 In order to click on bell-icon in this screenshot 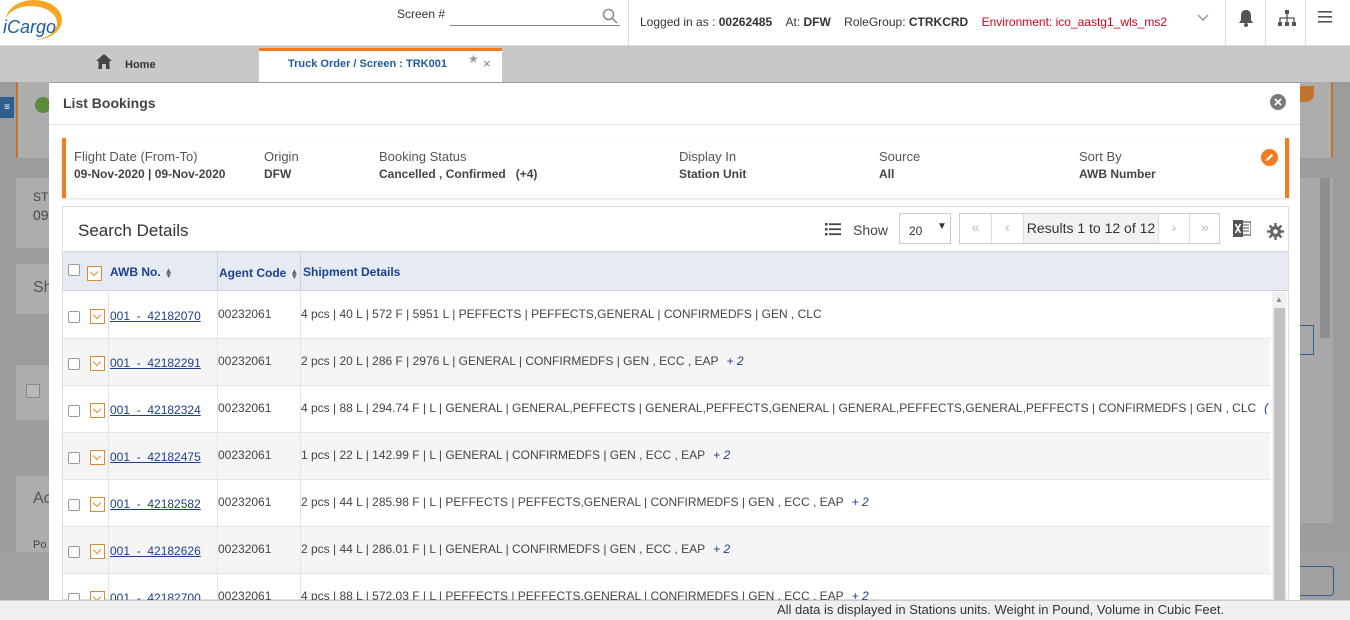, I will do `click(1246, 18)`.